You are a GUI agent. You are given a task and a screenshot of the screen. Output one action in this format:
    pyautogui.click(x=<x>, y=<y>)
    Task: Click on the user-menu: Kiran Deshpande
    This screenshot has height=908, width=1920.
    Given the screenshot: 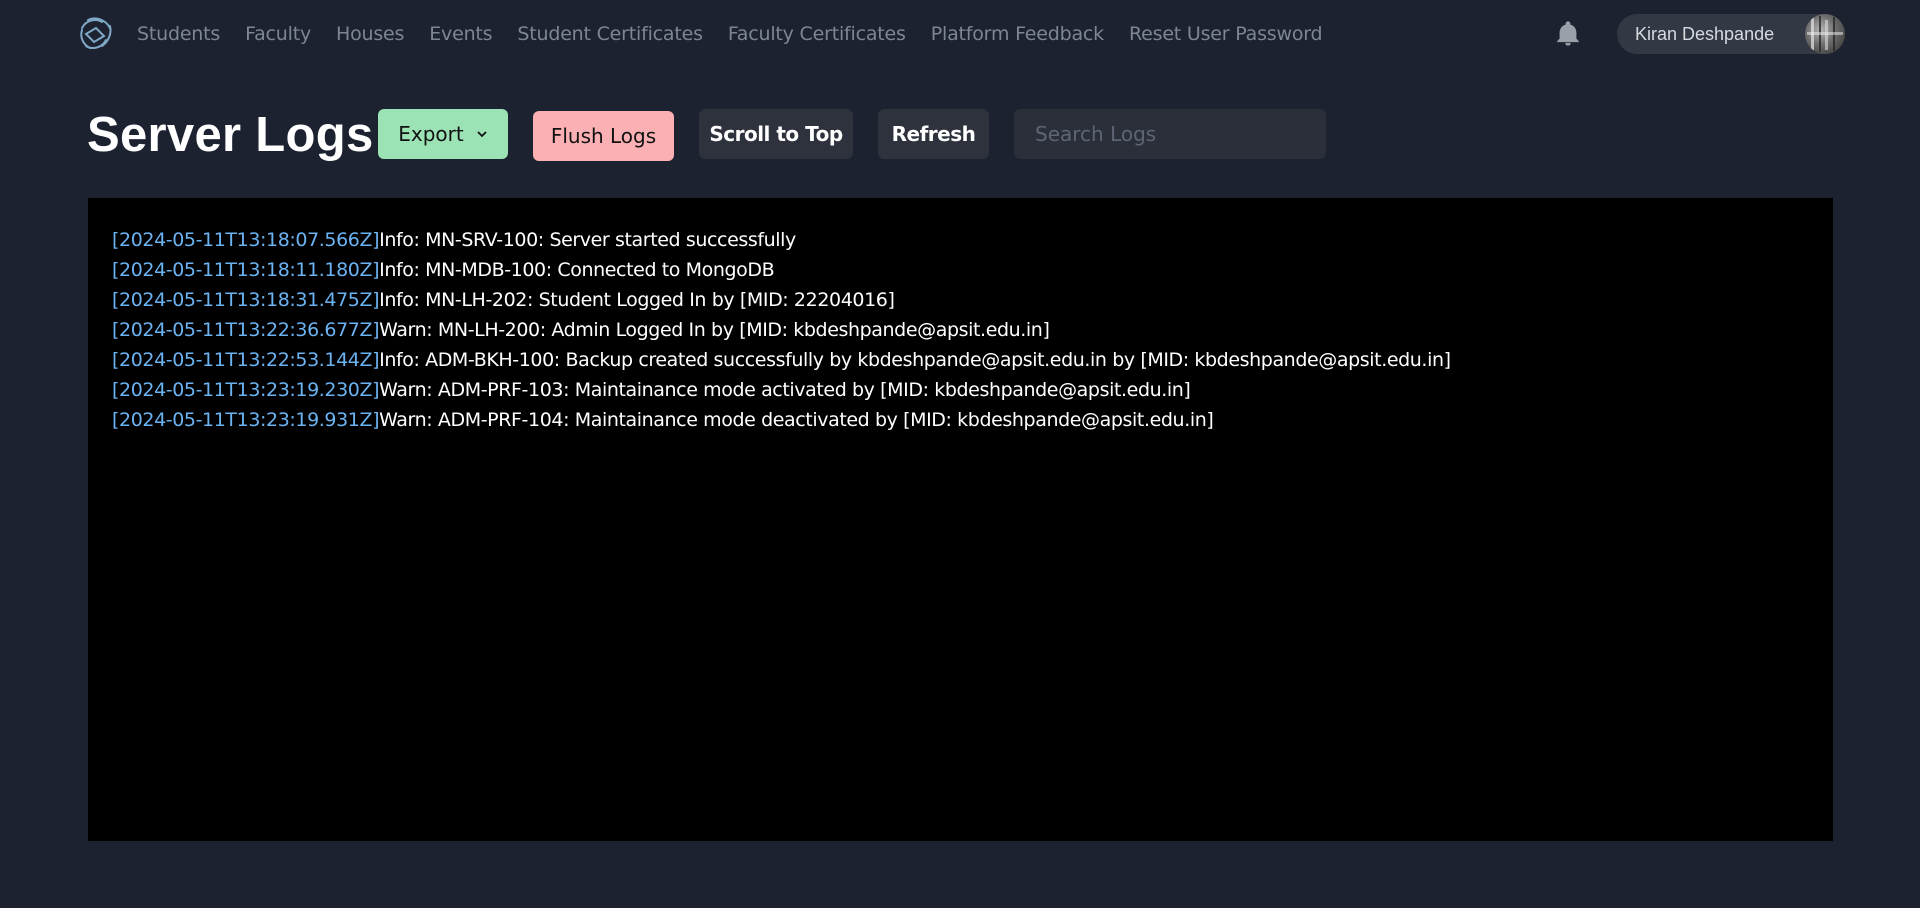 What is the action you would take?
    pyautogui.click(x=1731, y=34)
    